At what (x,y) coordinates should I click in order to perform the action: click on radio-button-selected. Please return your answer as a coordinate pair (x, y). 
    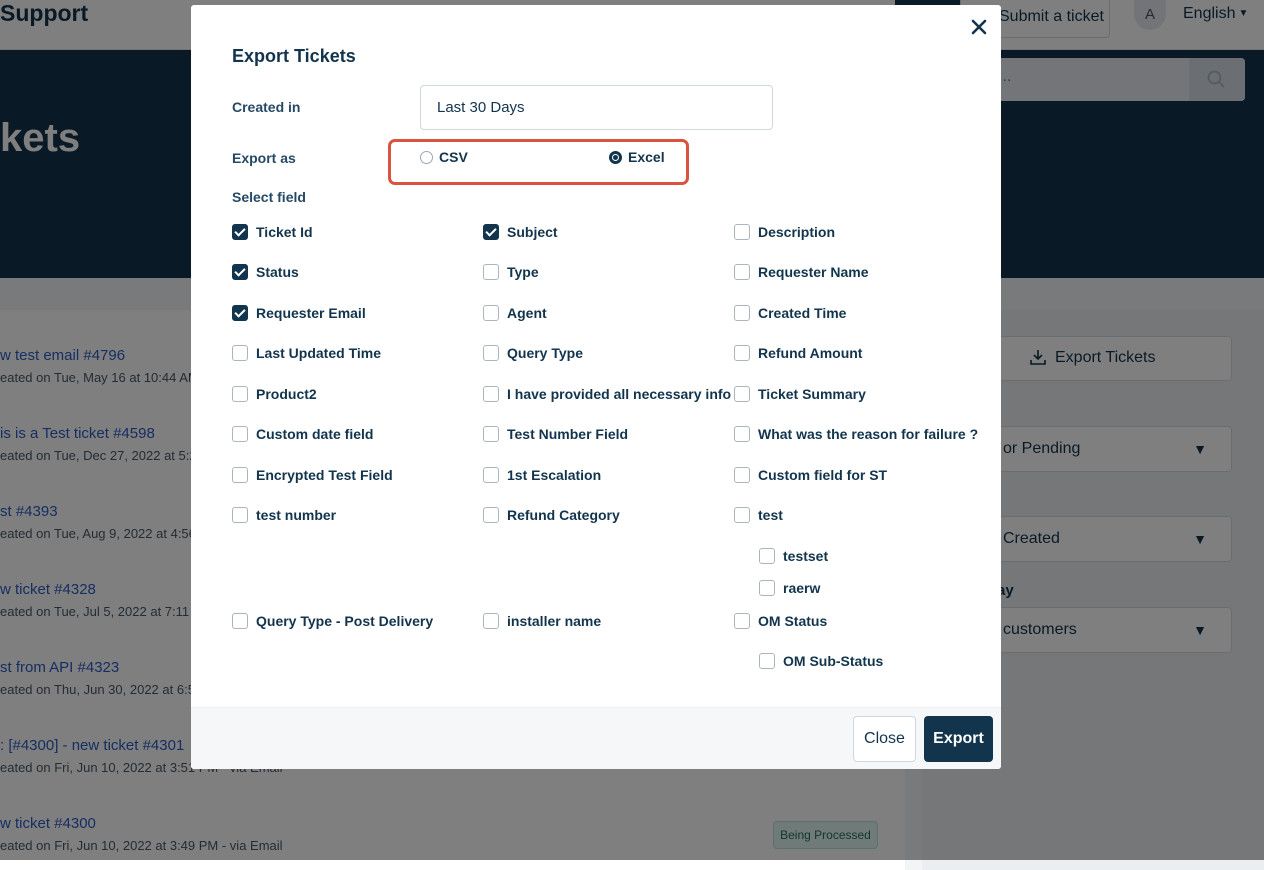
    Looking at the image, I should click on (615, 157).